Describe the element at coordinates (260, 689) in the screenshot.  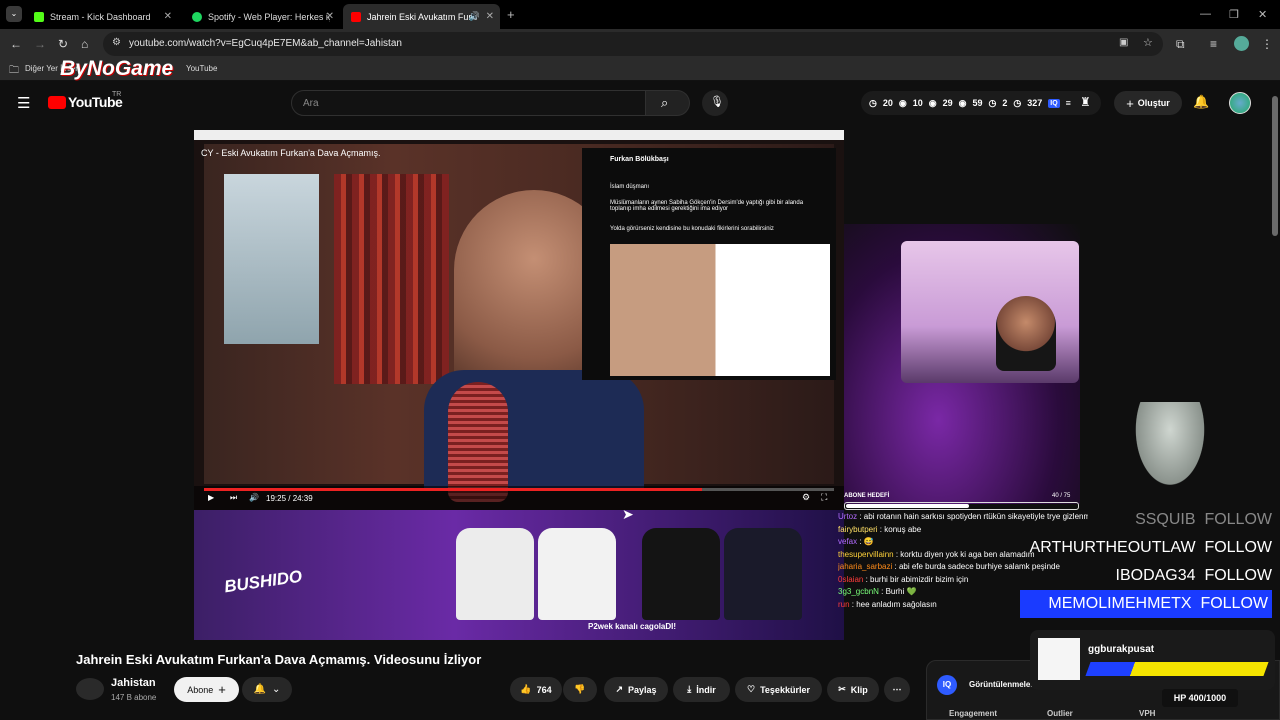
I see `bell-icon: 🔔` at that location.